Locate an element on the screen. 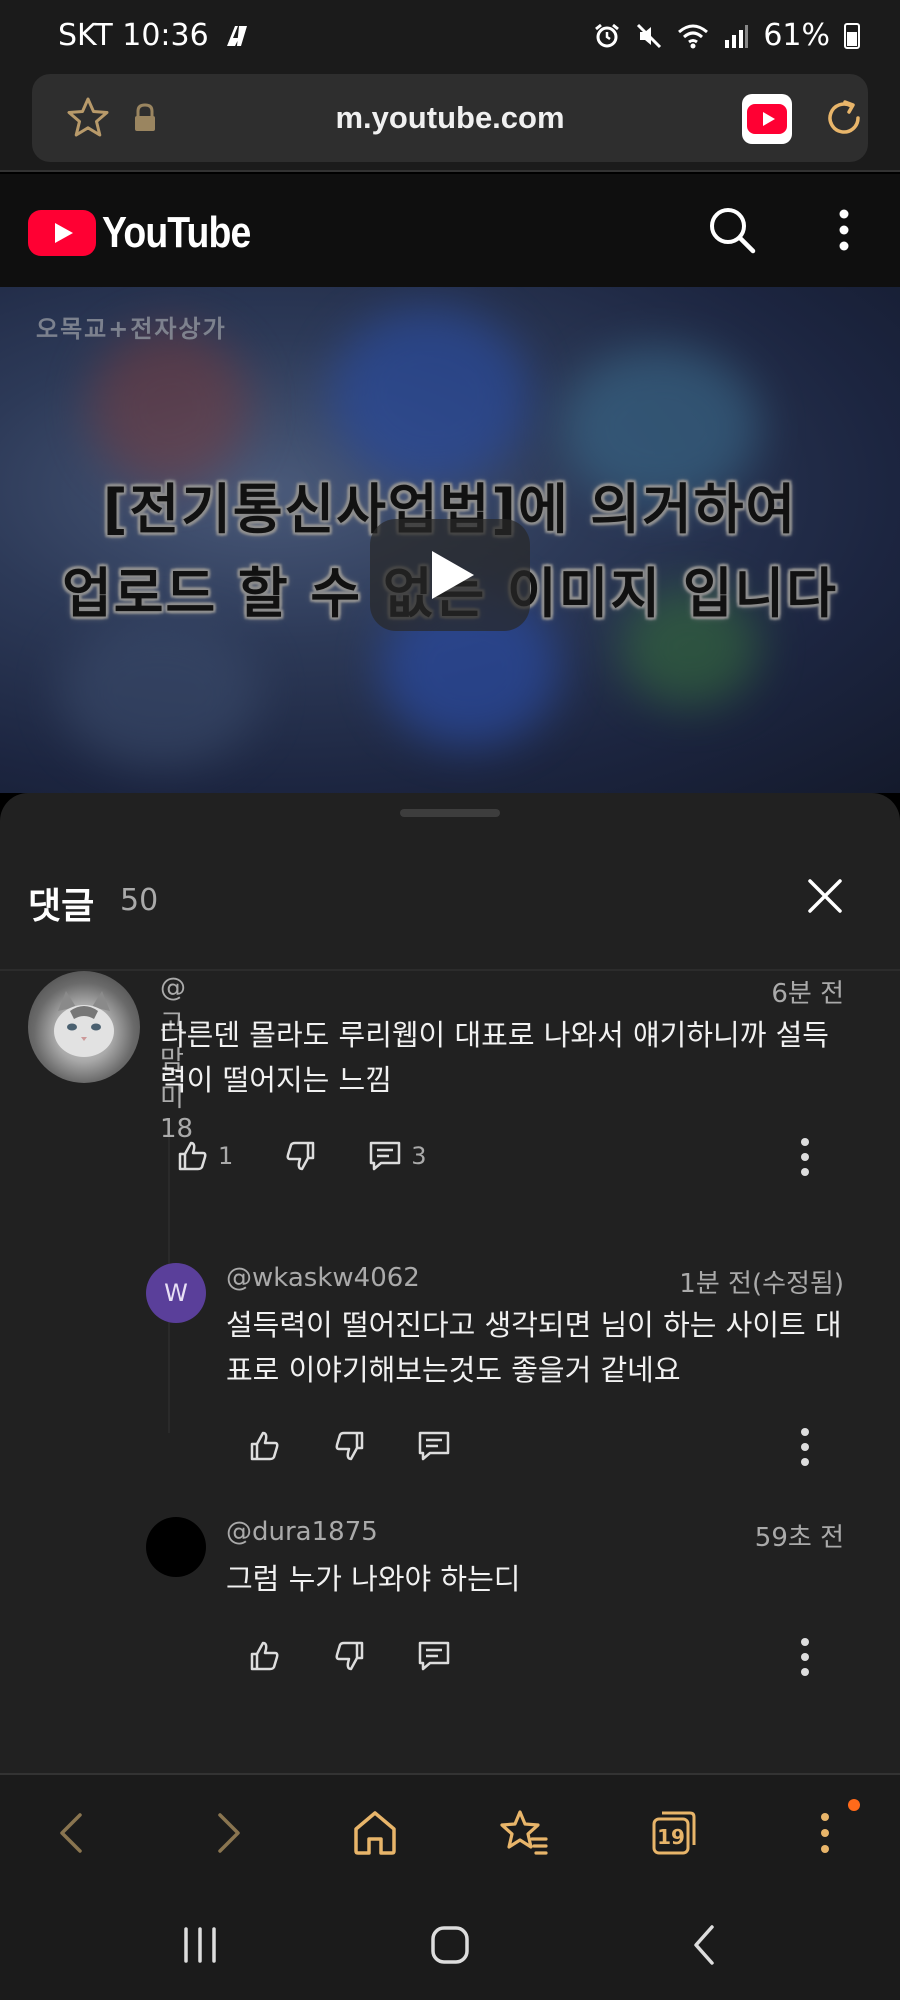 The image size is (900, 2000). tabs-count: 19 is located at coordinates (671, 1837).